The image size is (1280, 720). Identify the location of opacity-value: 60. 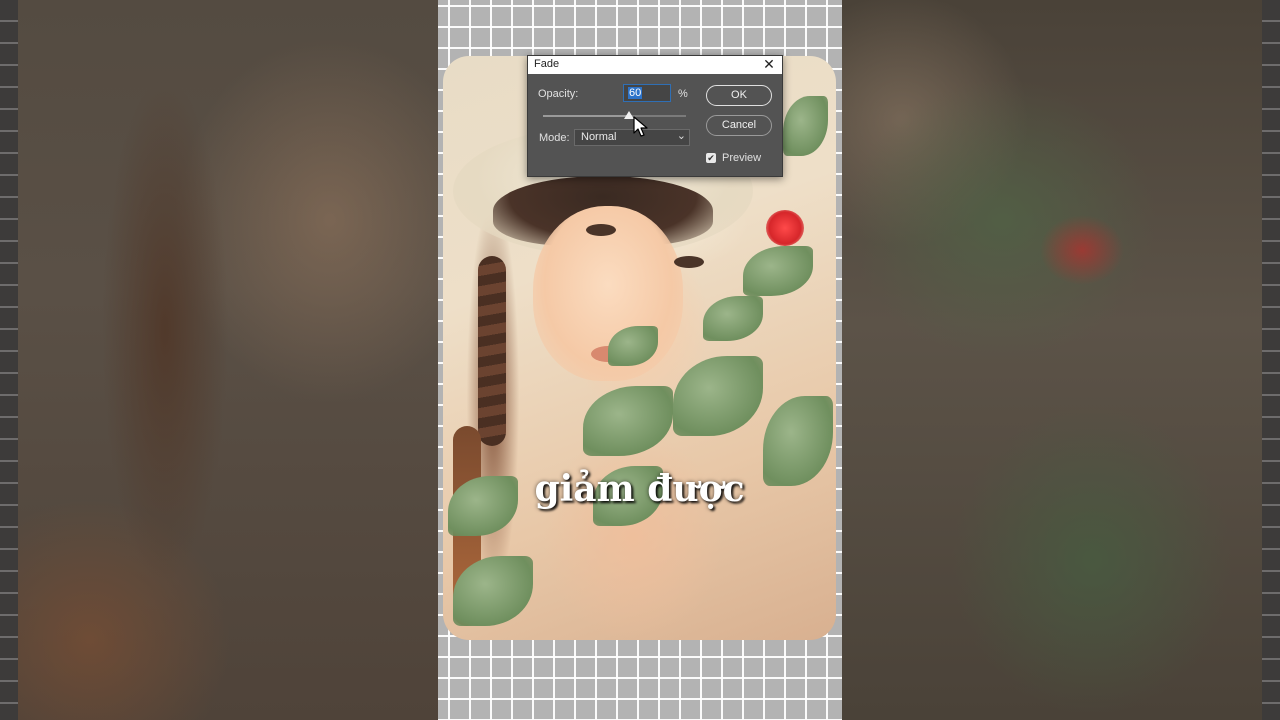
(635, 93).